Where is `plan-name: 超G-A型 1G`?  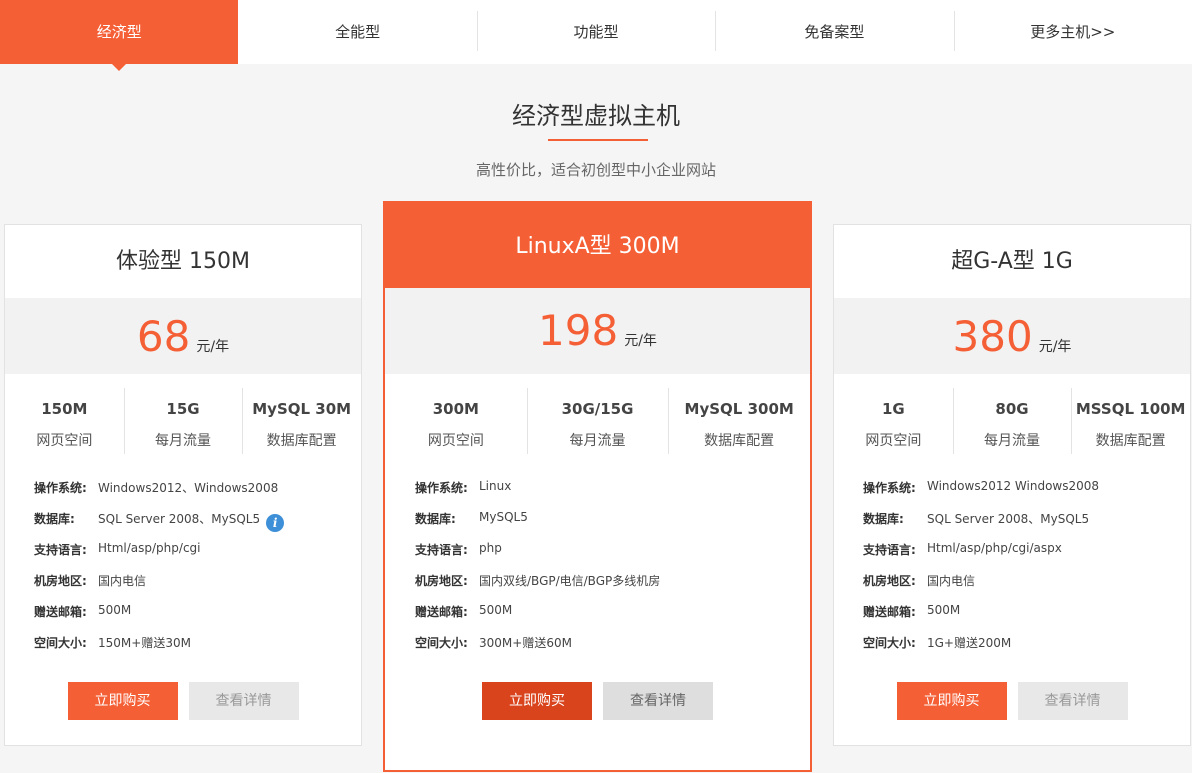 plan-name: 超G-A型 1G is located at coordinates (1012, 261).